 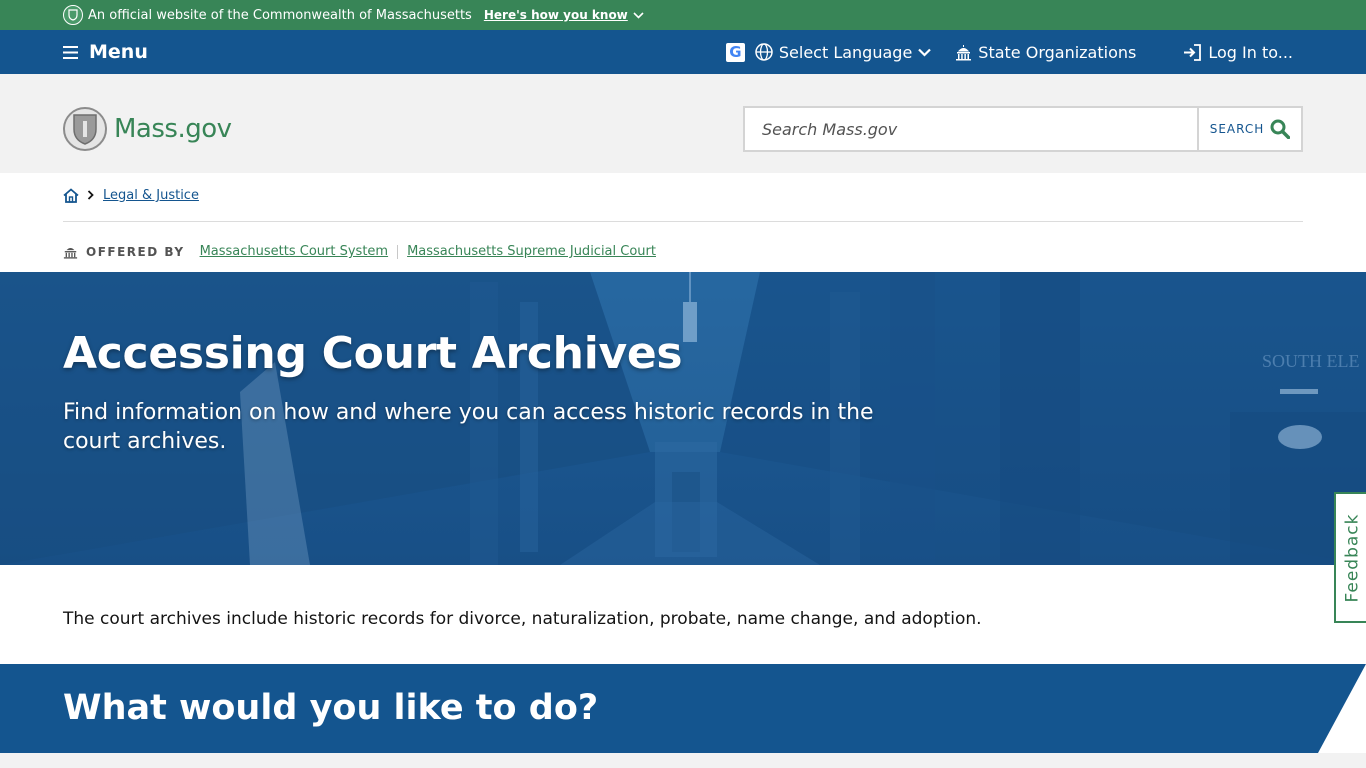 I want to click on search-button: SEARCH, so click(x=1249, y=129).